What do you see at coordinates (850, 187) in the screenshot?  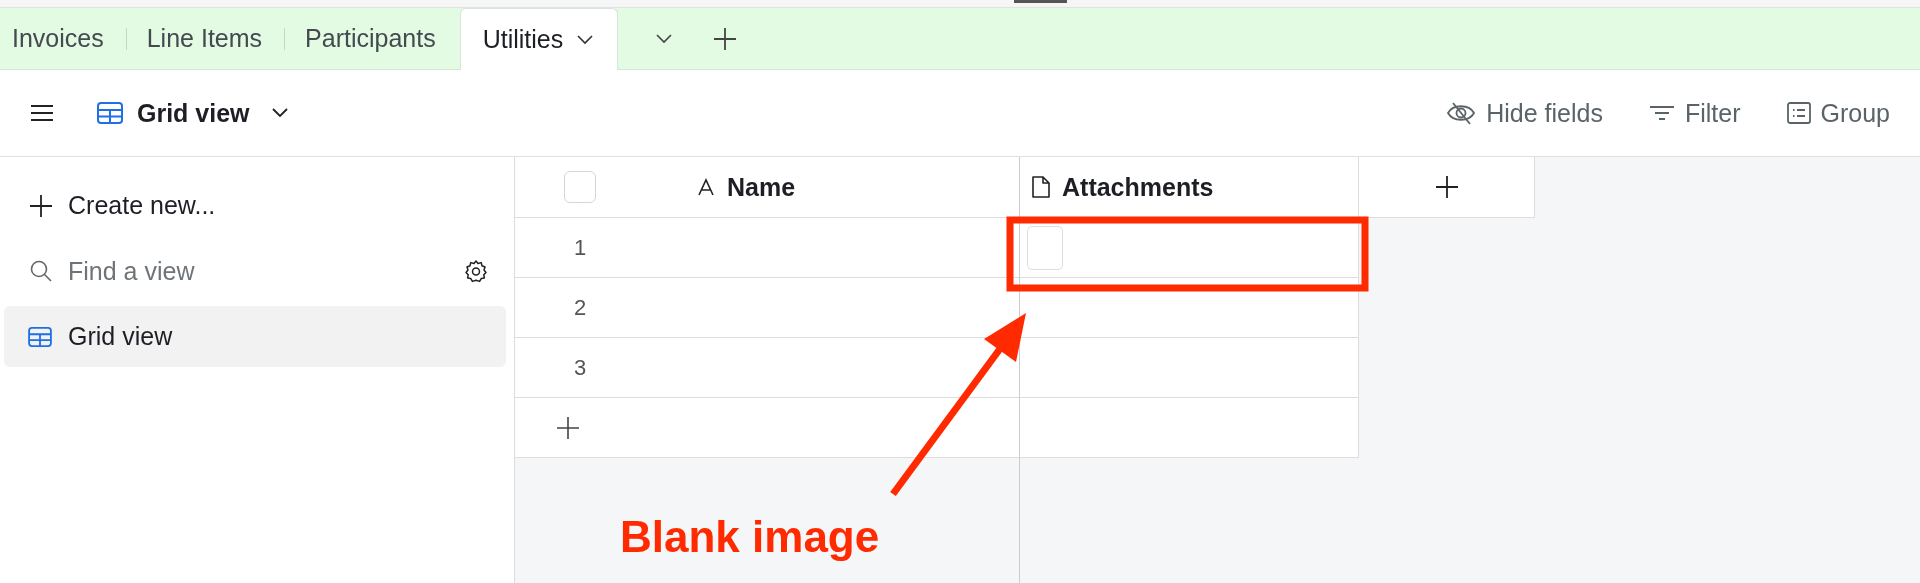 I see `column-header: Name` at bounding box center [850, 187].